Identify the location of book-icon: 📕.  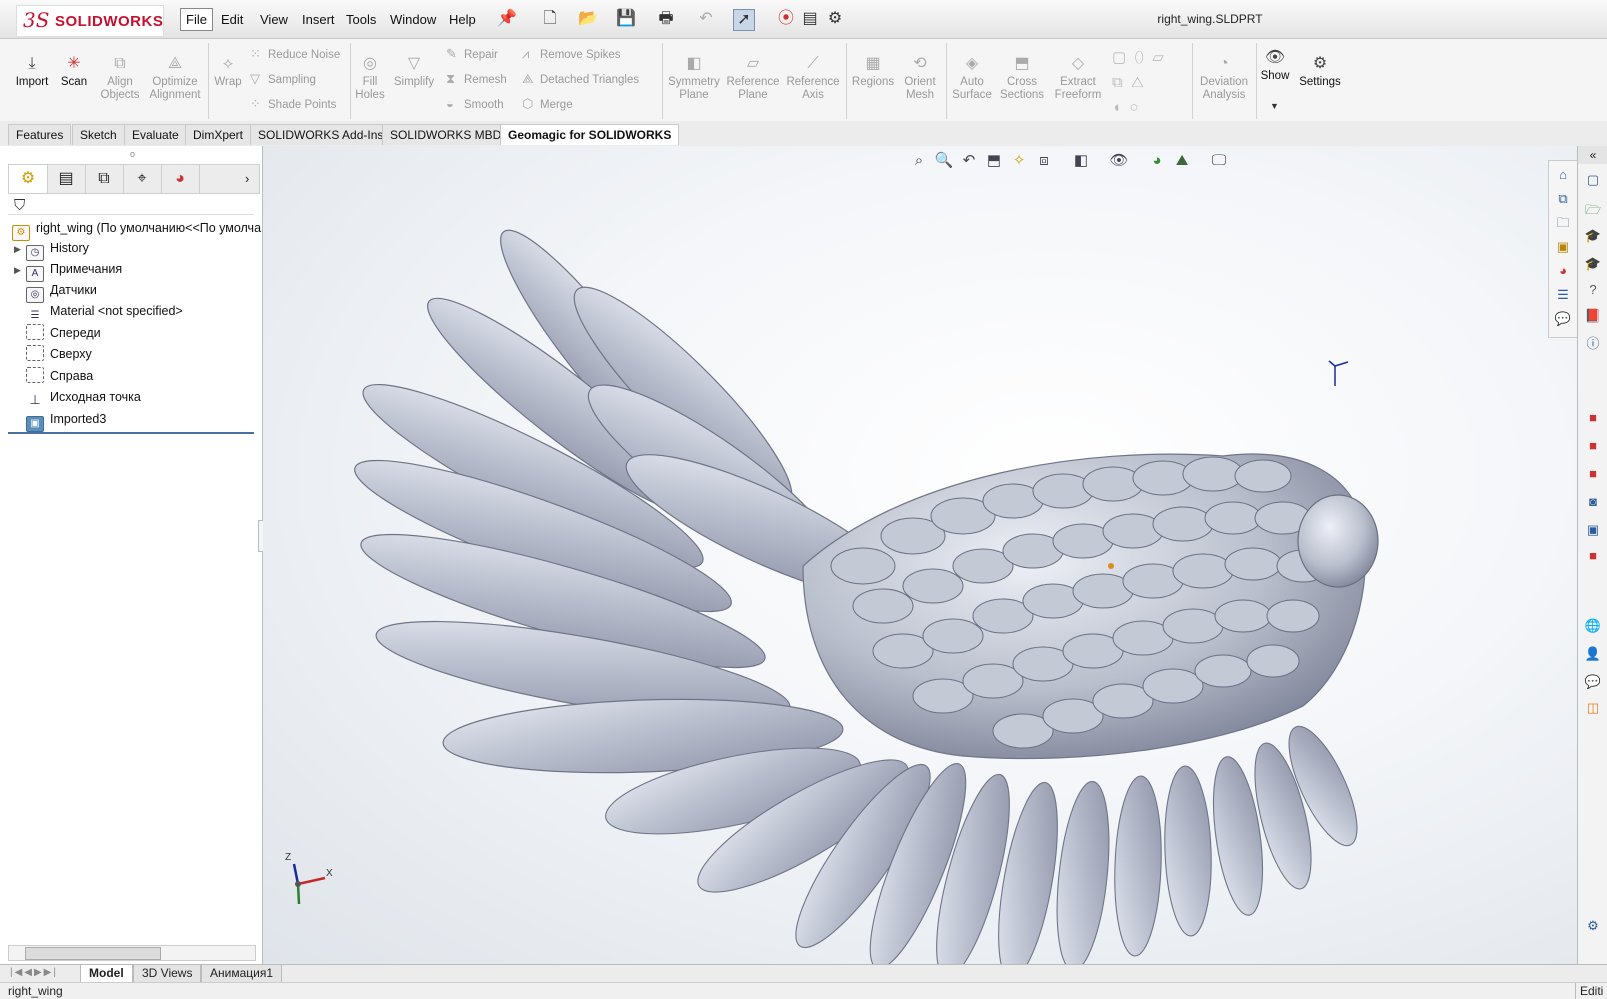
(1593, 316).